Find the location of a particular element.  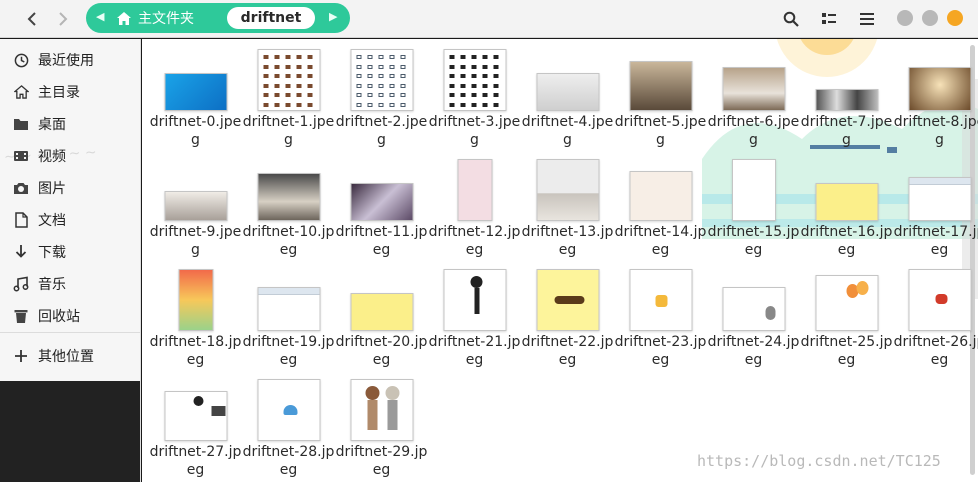

sidebar-item-videos: 视频 is located at coordinates (70, 156).